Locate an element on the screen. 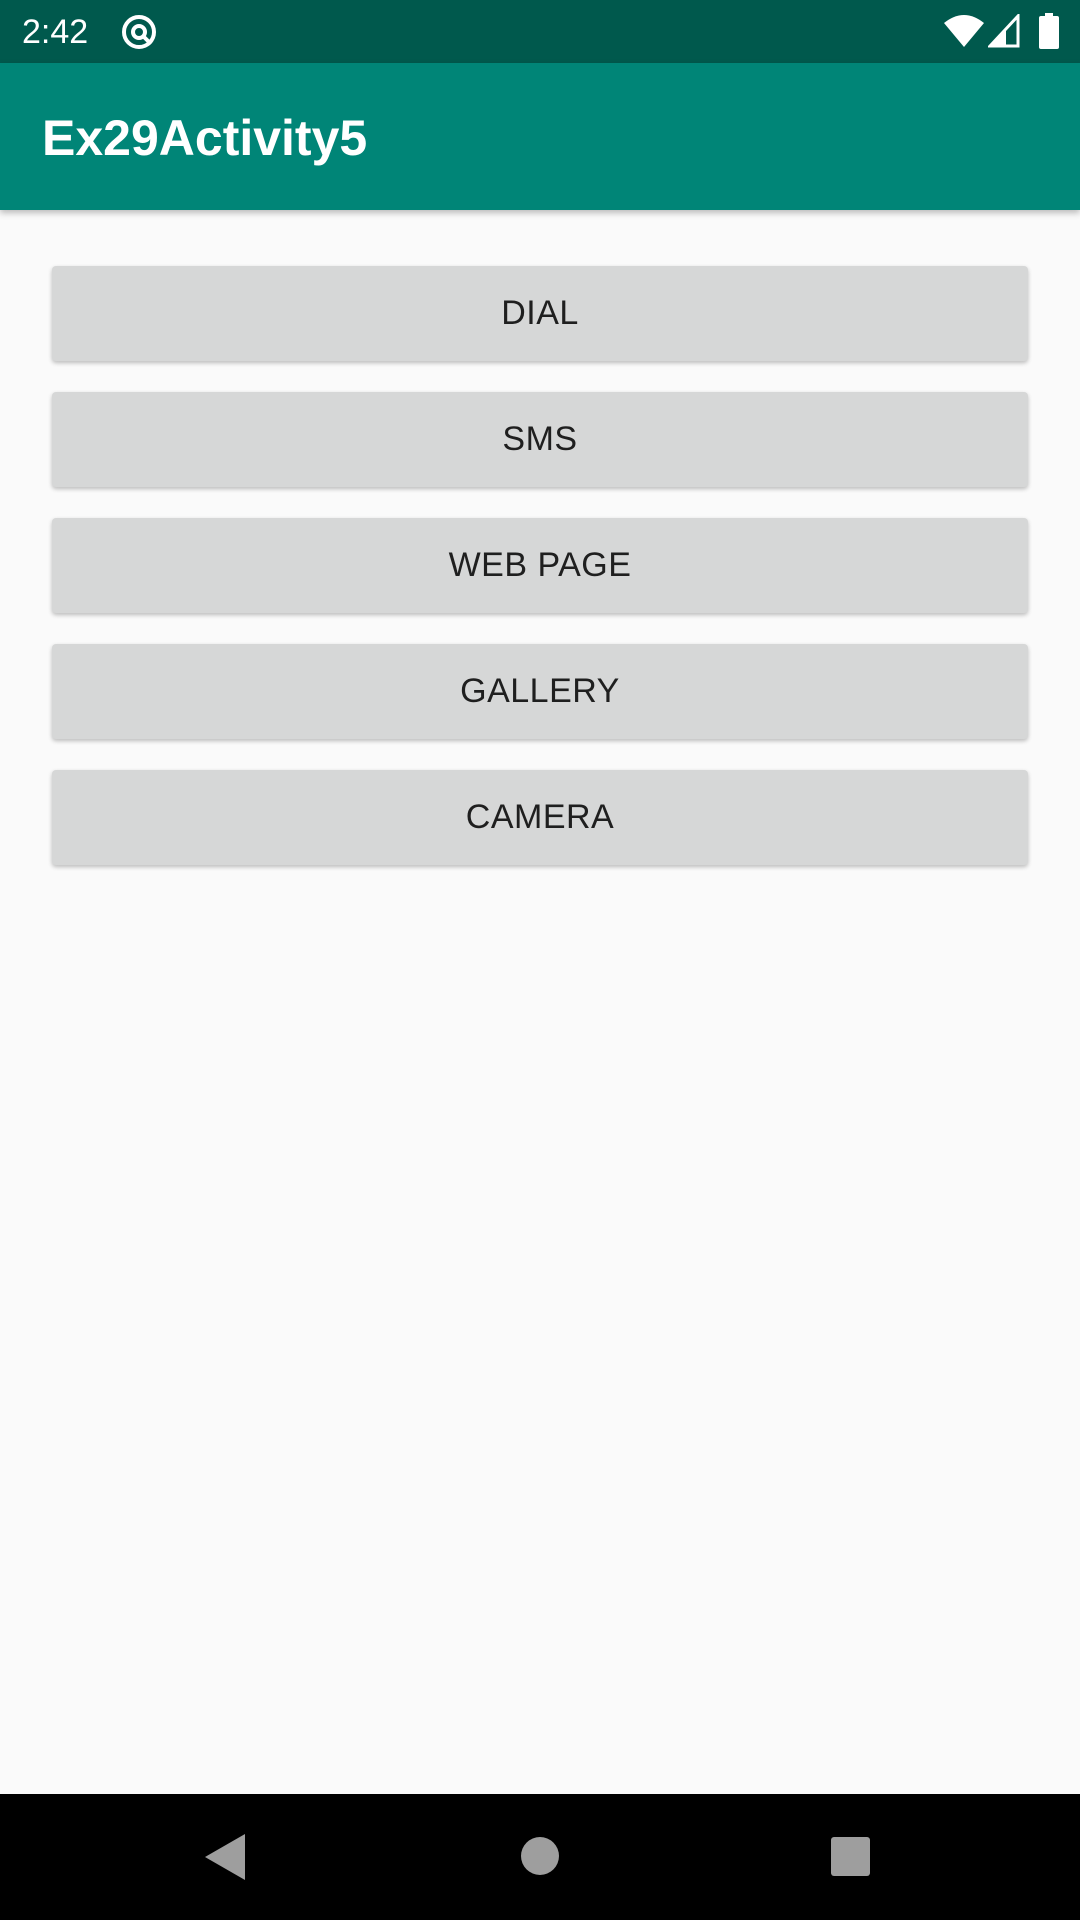  dial-button: DIAL is located at coordinates (540, 313).